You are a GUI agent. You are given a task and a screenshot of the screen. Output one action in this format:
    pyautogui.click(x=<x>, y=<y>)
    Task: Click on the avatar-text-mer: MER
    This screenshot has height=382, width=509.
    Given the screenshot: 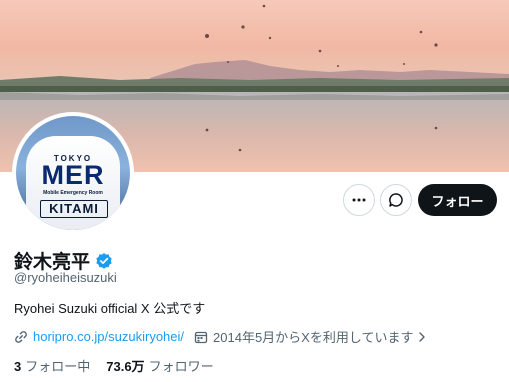 What is the action you would take?
    pyautogui.click(x=73, y=175)
    